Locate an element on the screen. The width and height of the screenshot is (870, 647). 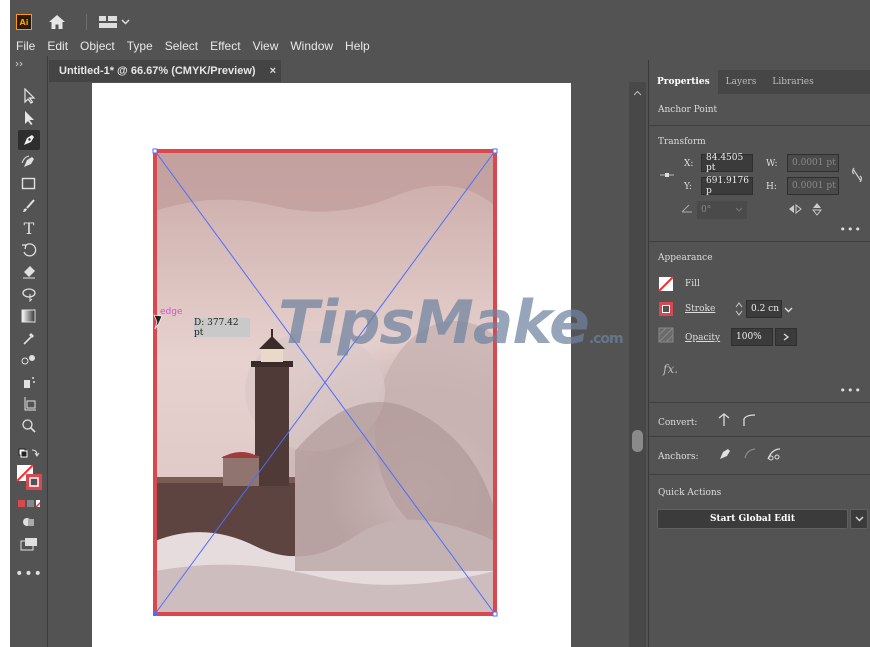
anchors-label: Anchors: is located at coordinates (678, 457).